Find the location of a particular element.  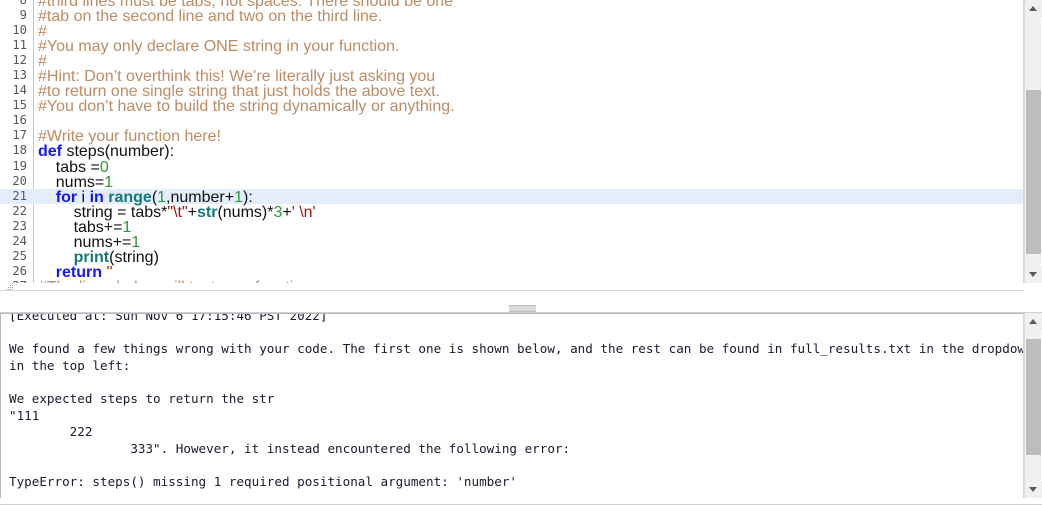

code-line: 10 # is located at coordinates (511, 31).